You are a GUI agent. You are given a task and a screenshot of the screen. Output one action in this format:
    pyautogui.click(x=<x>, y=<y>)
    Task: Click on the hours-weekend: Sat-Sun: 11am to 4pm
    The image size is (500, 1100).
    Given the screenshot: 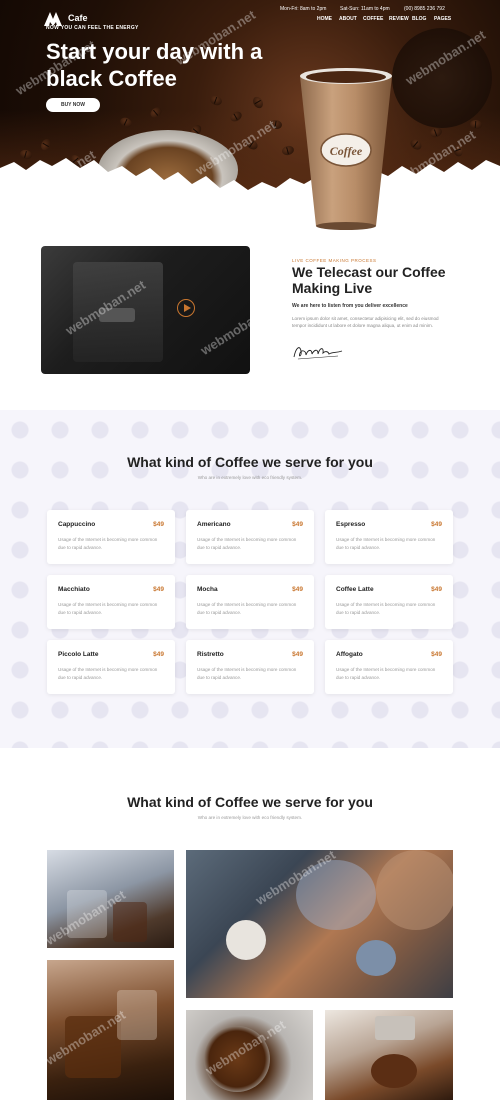 What is the action you would take?
    pyautogui.click(x=365, y=9)
    